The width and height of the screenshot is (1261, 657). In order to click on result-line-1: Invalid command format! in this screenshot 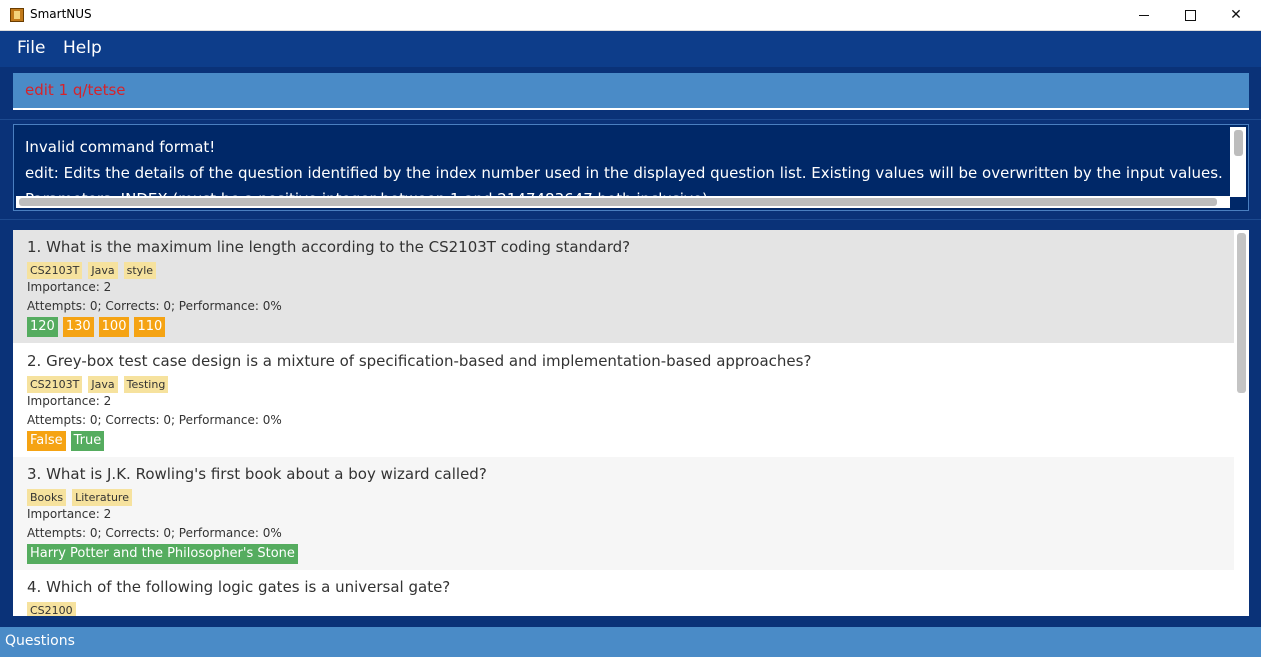, I will do `click(120, 147)`.